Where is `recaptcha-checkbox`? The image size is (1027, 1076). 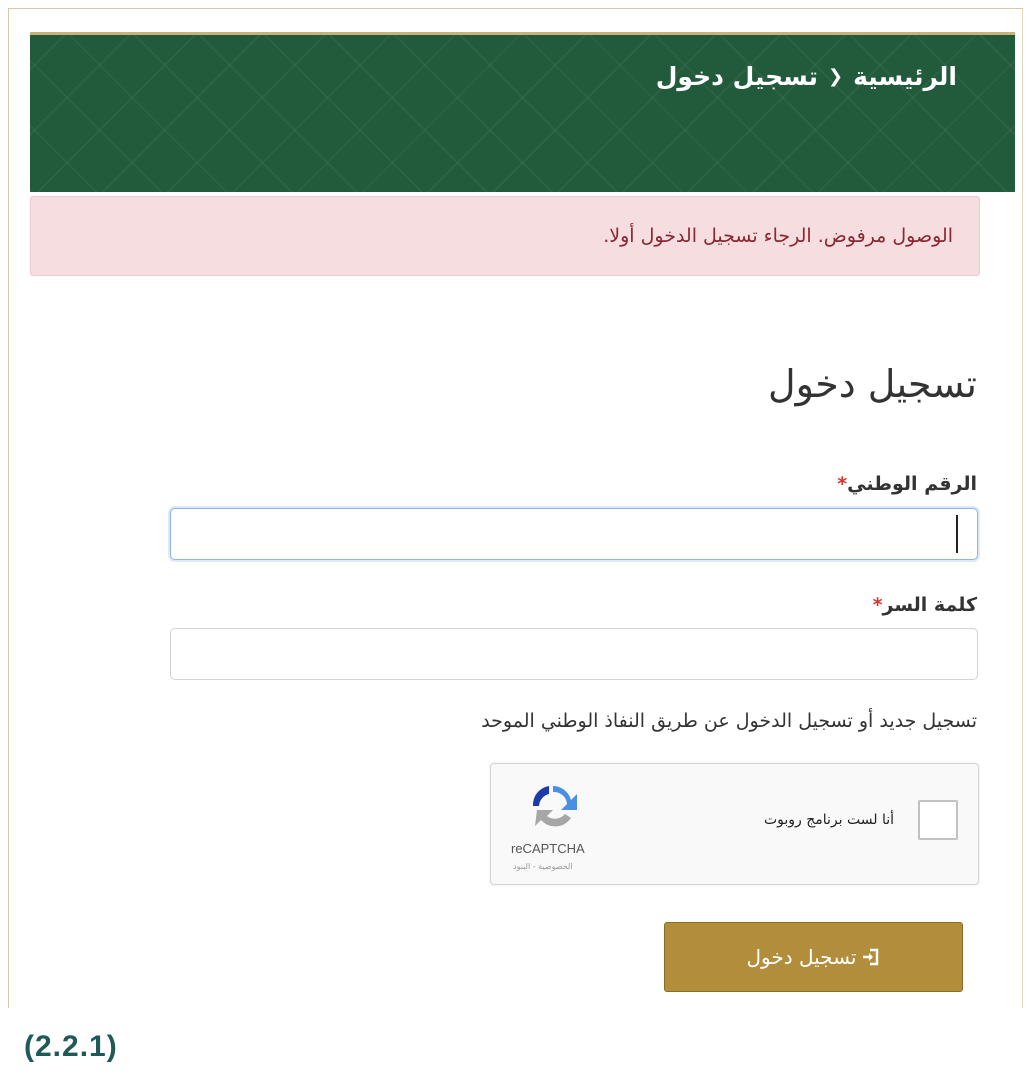
recaptcha-checkbox is located at coordinates (938, 820).